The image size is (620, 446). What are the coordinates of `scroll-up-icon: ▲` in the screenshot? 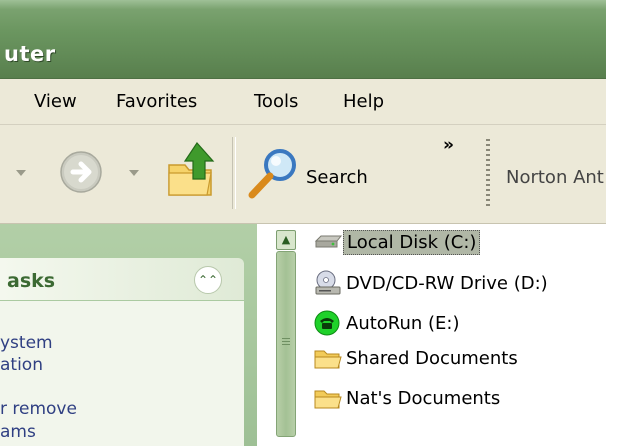 It's located at (286, 240).